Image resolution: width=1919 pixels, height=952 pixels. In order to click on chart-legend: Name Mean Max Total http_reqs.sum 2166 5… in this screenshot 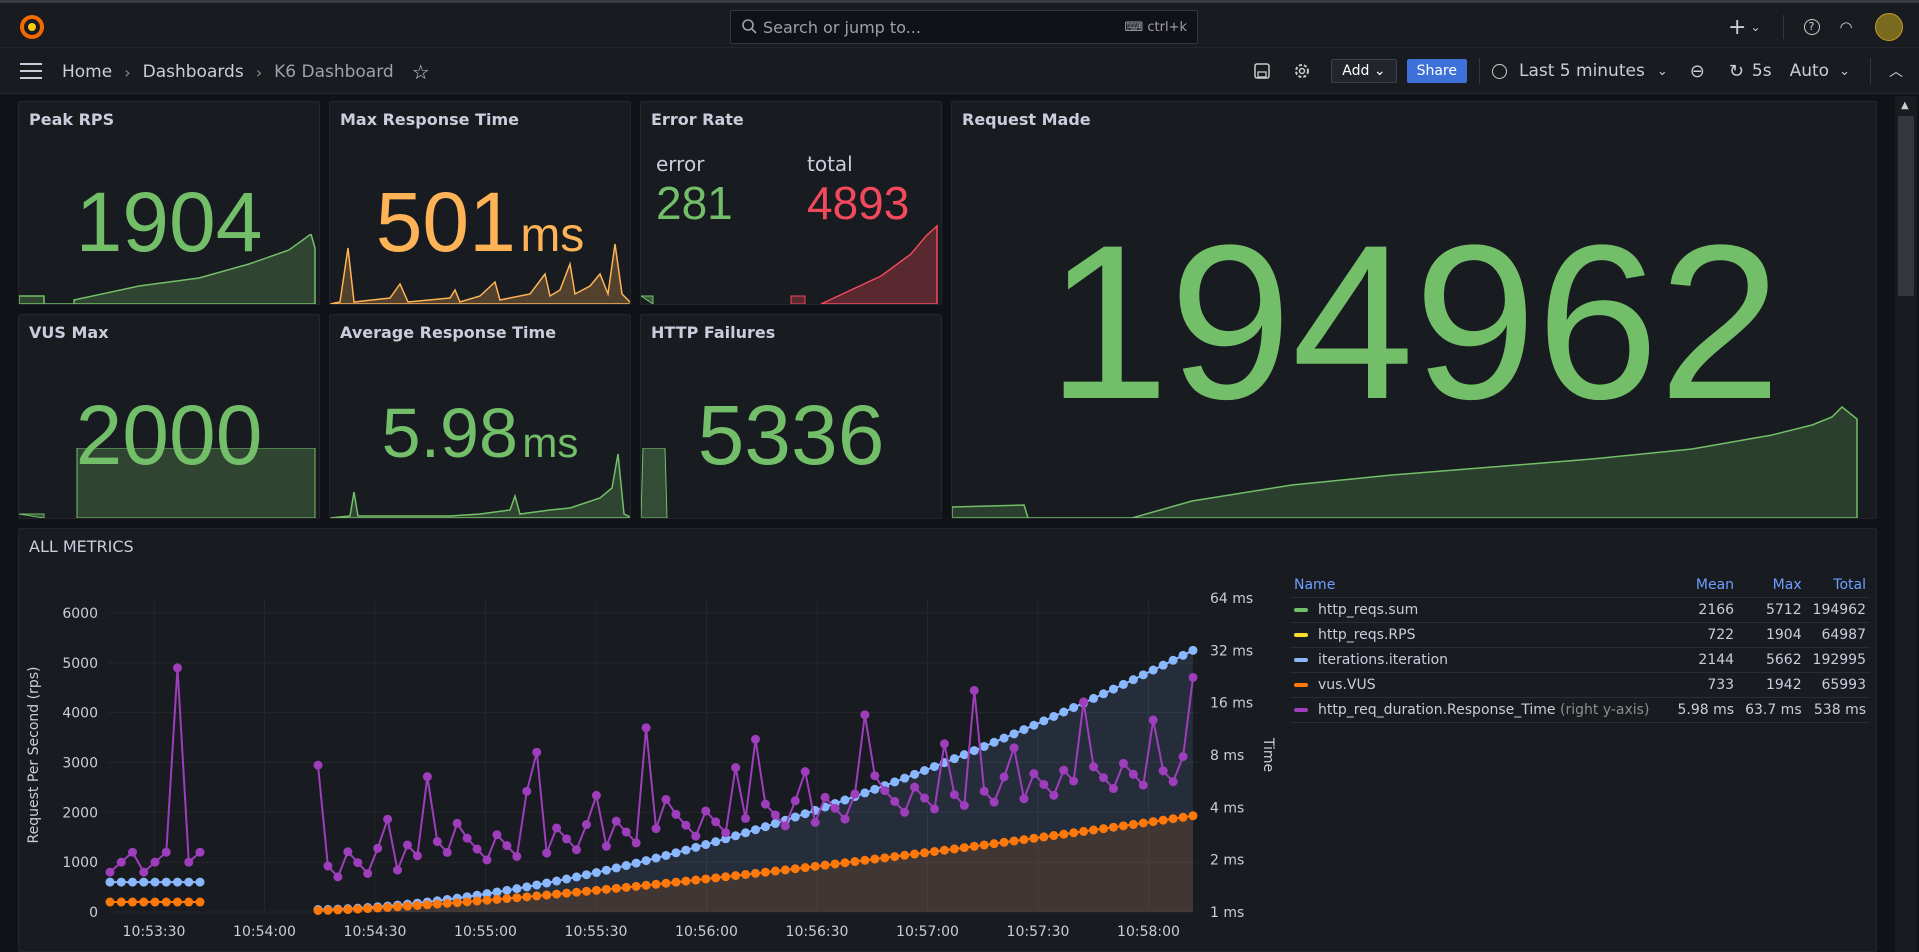, I will do `click(1580, 648)`.